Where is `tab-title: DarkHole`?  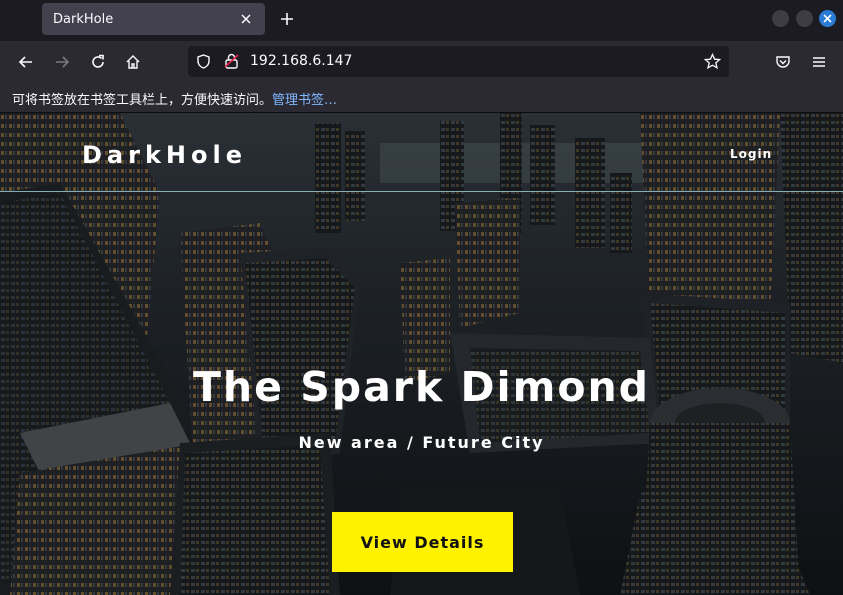
tab-title: DarkHole is located at coordinates (83, 19).